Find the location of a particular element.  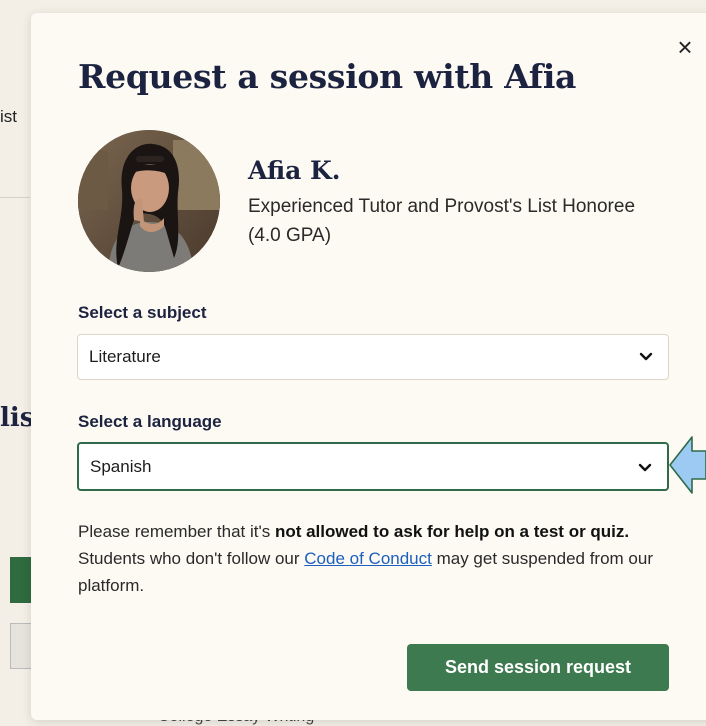

close-button: × is located at coordinates (685, 47).